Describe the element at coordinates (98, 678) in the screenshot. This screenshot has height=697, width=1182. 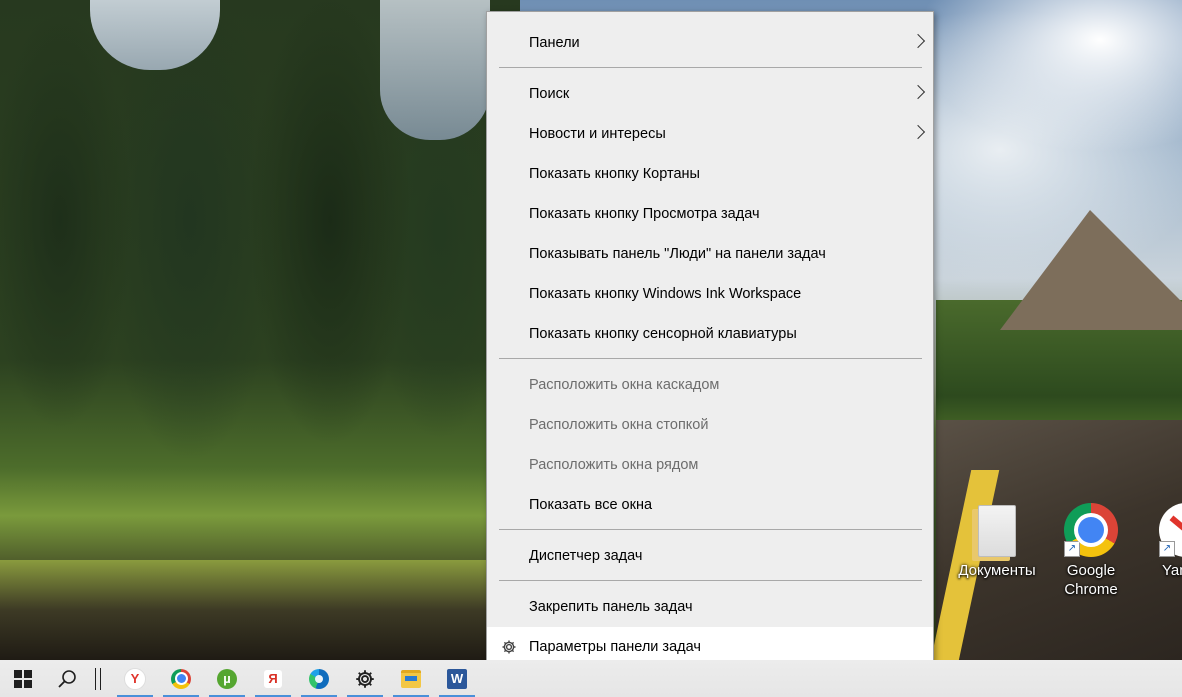
I see `divider-icon` at that location.